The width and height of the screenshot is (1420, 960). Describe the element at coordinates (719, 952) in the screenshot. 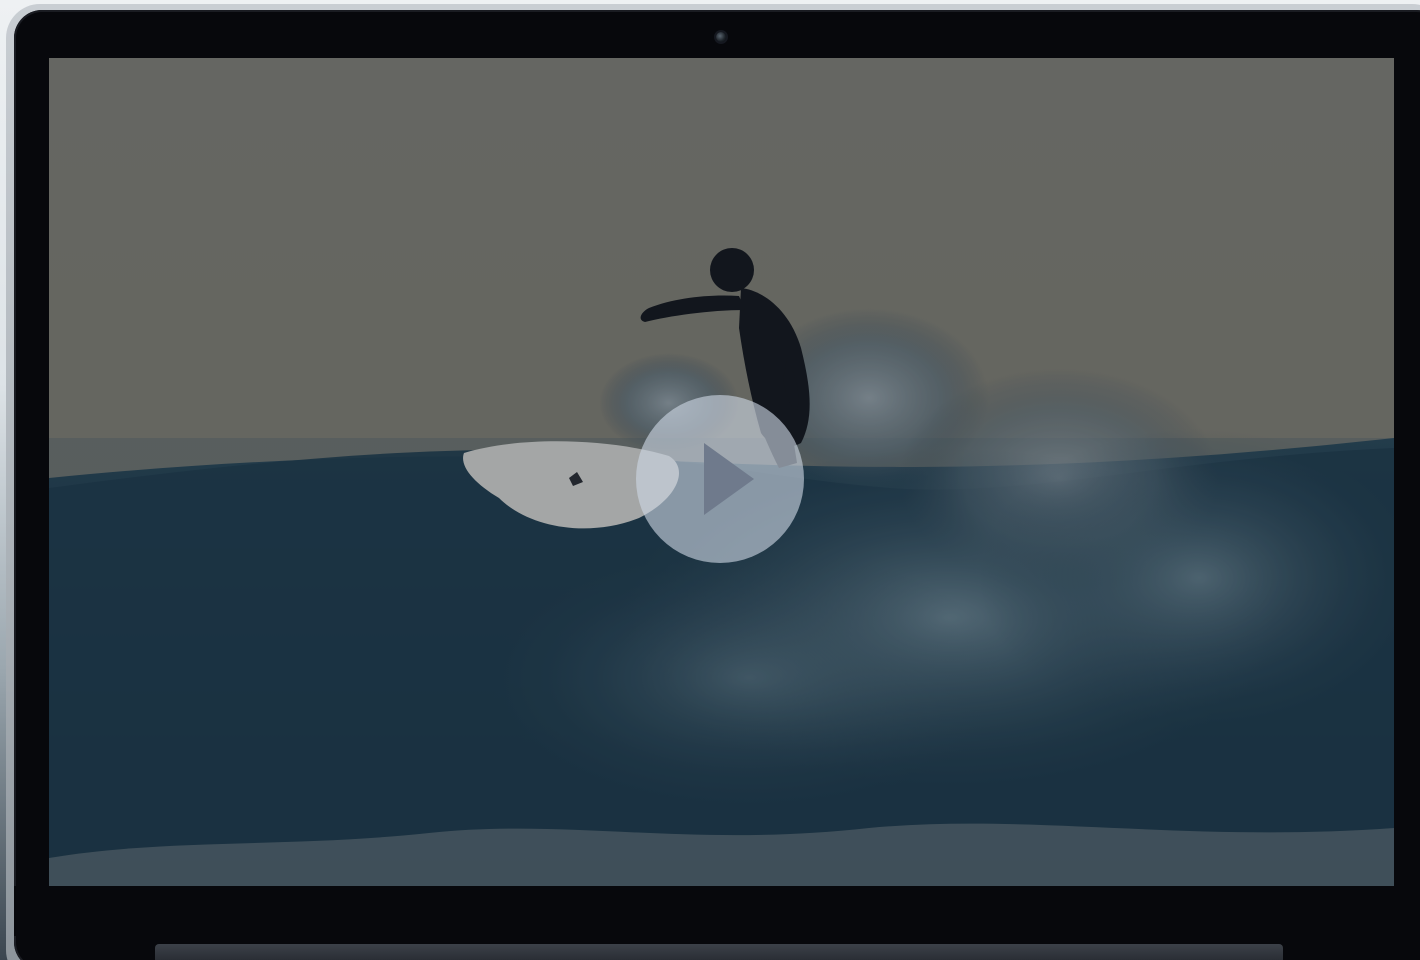

I see `laptop-hinge` at that location.